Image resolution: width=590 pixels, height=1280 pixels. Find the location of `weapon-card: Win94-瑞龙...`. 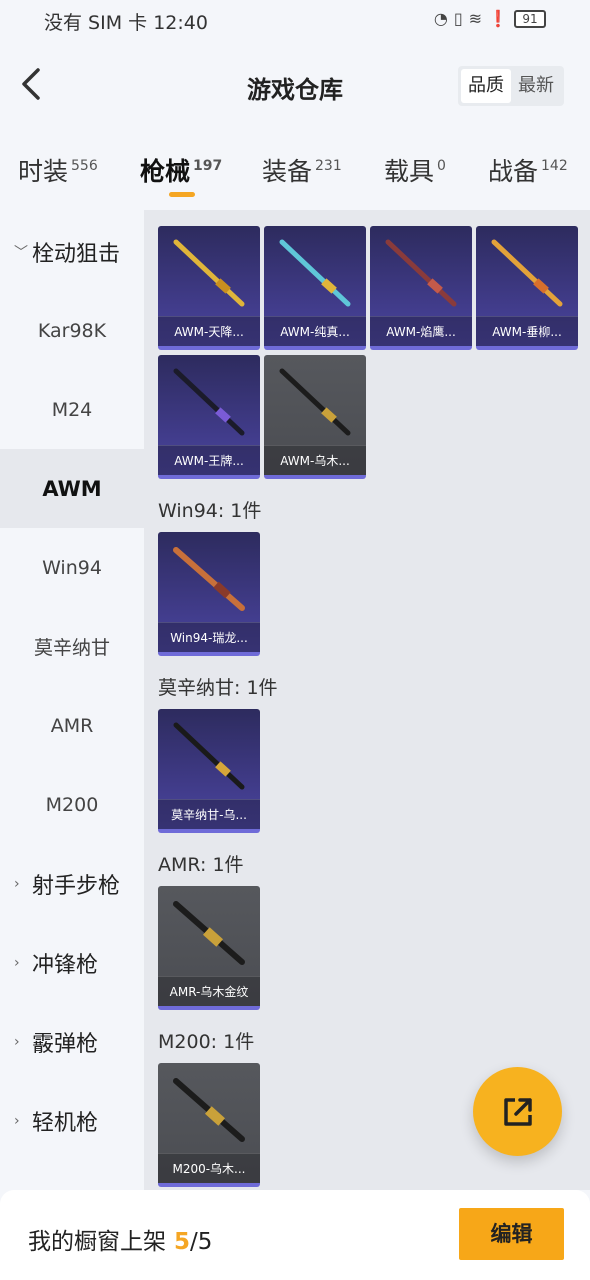

weapon-card: Win94-瑞龙... is located at coordinates (209, 594).